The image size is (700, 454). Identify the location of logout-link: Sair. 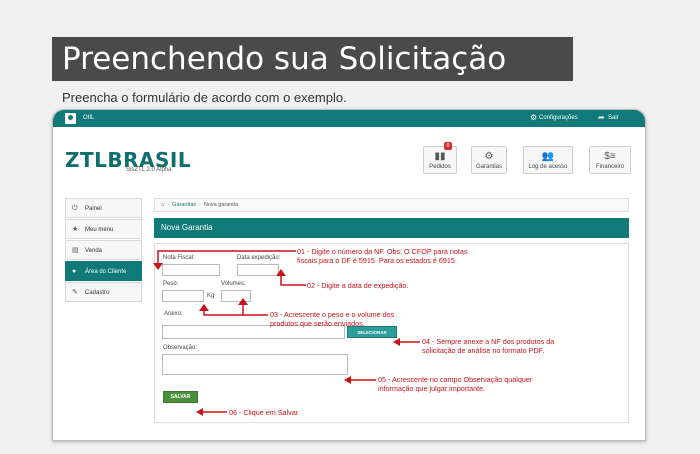
(613, 118).